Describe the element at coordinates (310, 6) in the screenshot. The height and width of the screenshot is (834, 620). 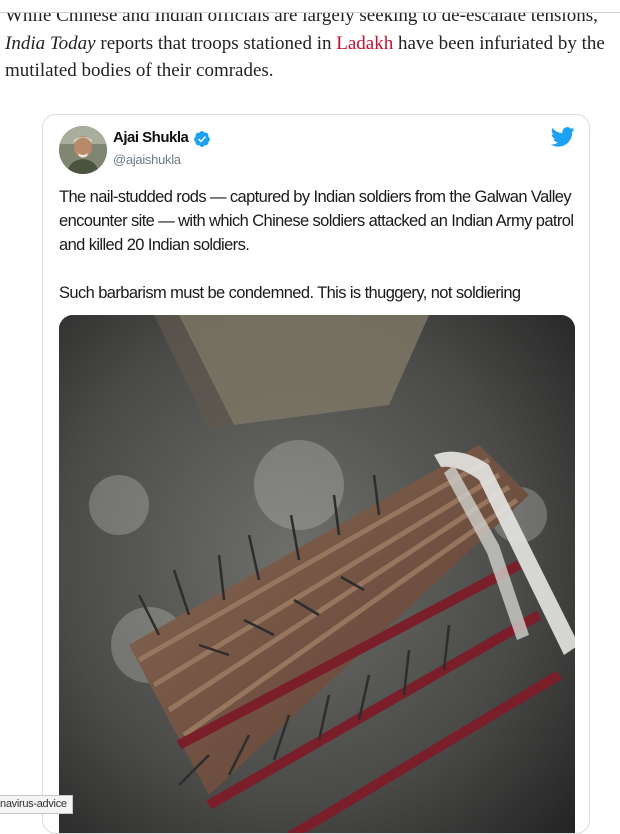
I see `page-top-border` at that location.